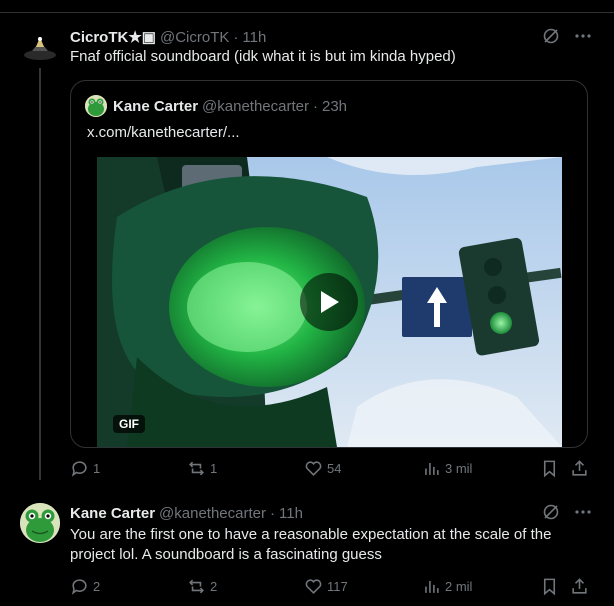  What do you see at coordinates (326, 586) in the screenshot?
I see `like-button: 117` at bounding box center [326, 586].